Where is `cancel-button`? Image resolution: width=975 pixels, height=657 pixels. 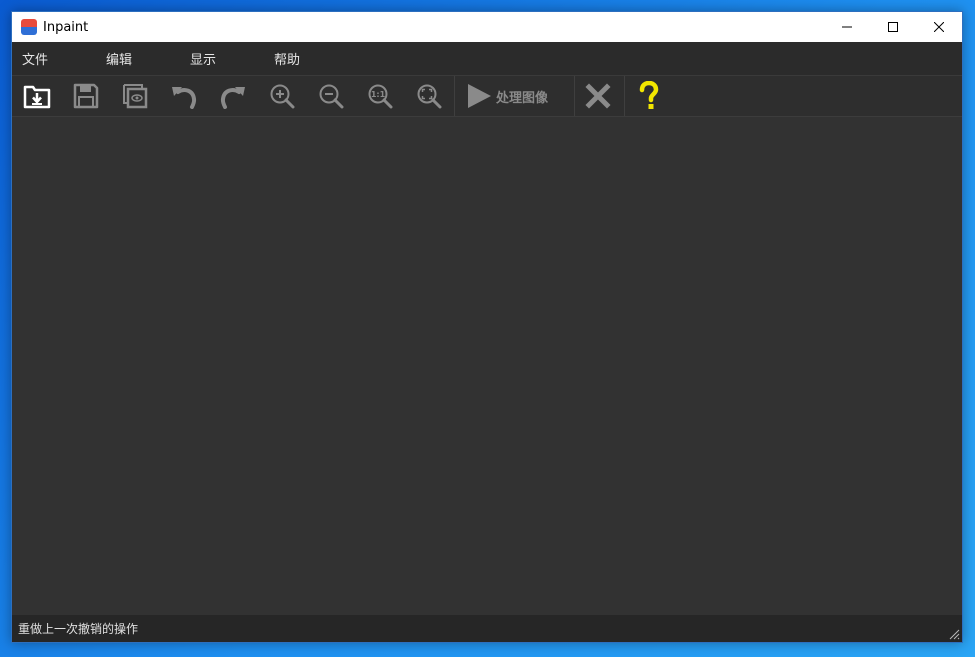 cancel-button is located at coordinates (598, 96).